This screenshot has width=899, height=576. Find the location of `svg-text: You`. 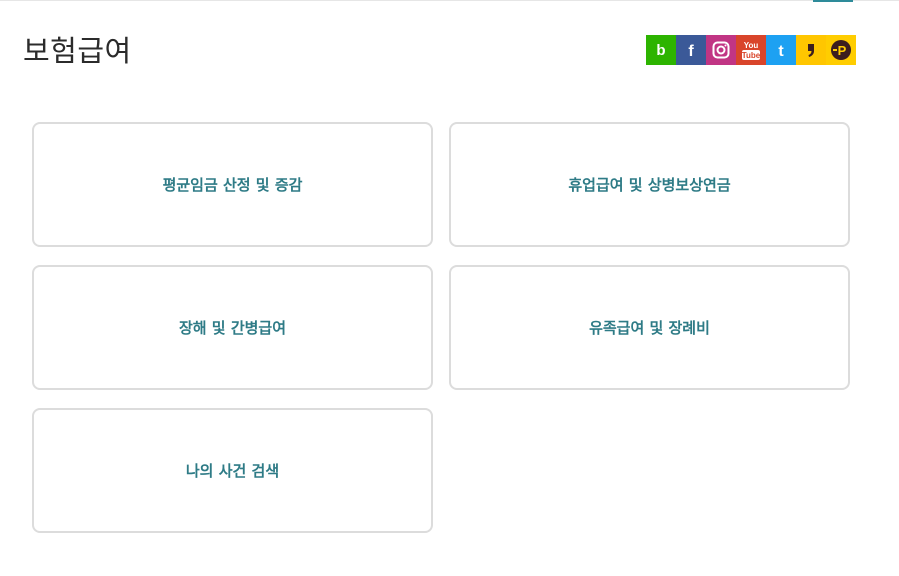

svg-text: You is located at coordinates (751, 45).